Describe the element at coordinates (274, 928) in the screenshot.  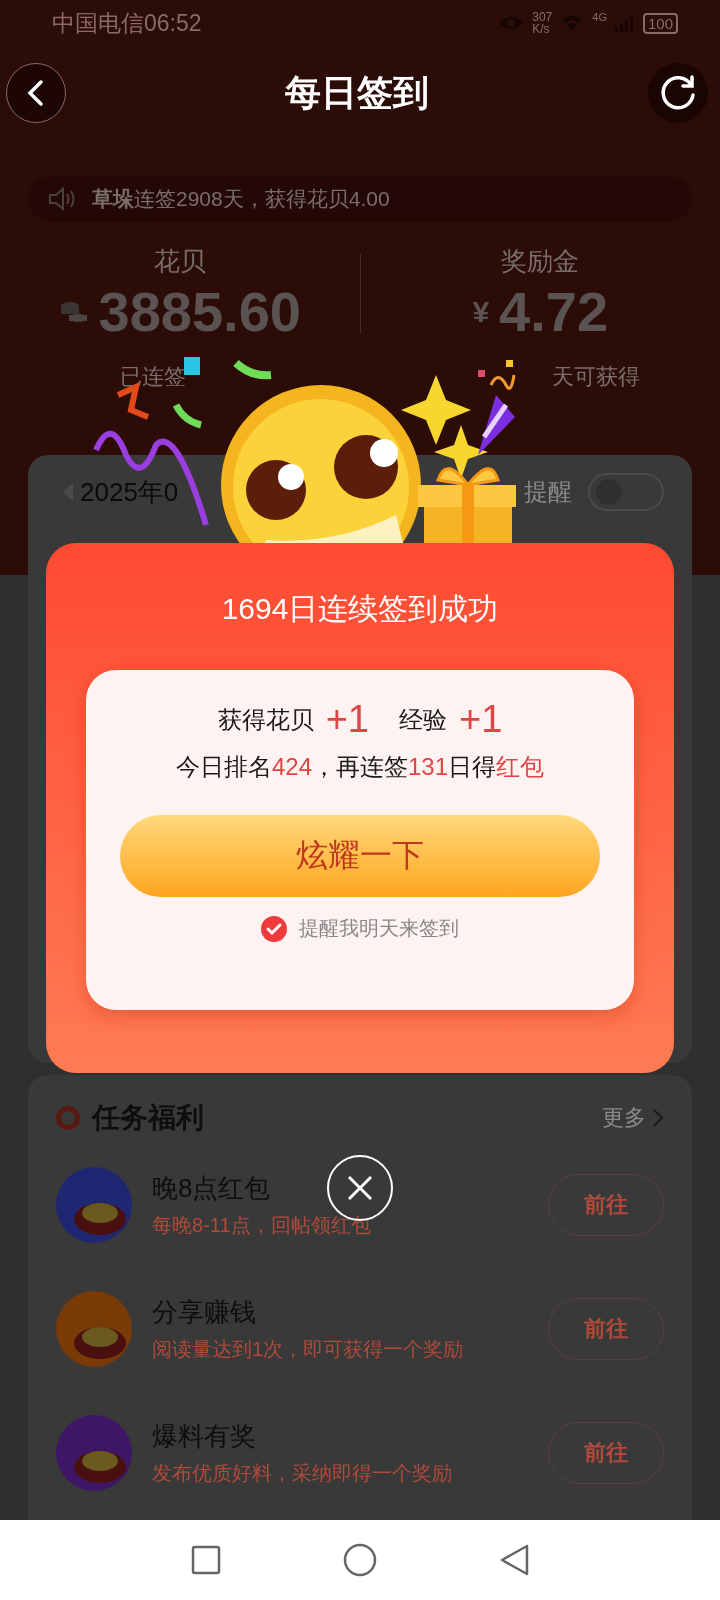
I see `remind-checkbox` at that location.